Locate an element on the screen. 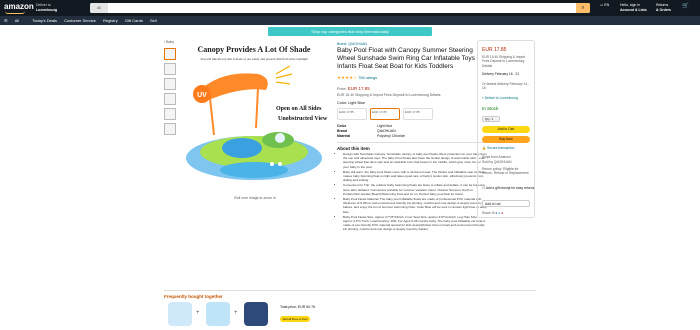 The width and height of the screenshot is (700, 330). nav-link-customer-service: Customer Service is located at coordinates (80, 20).